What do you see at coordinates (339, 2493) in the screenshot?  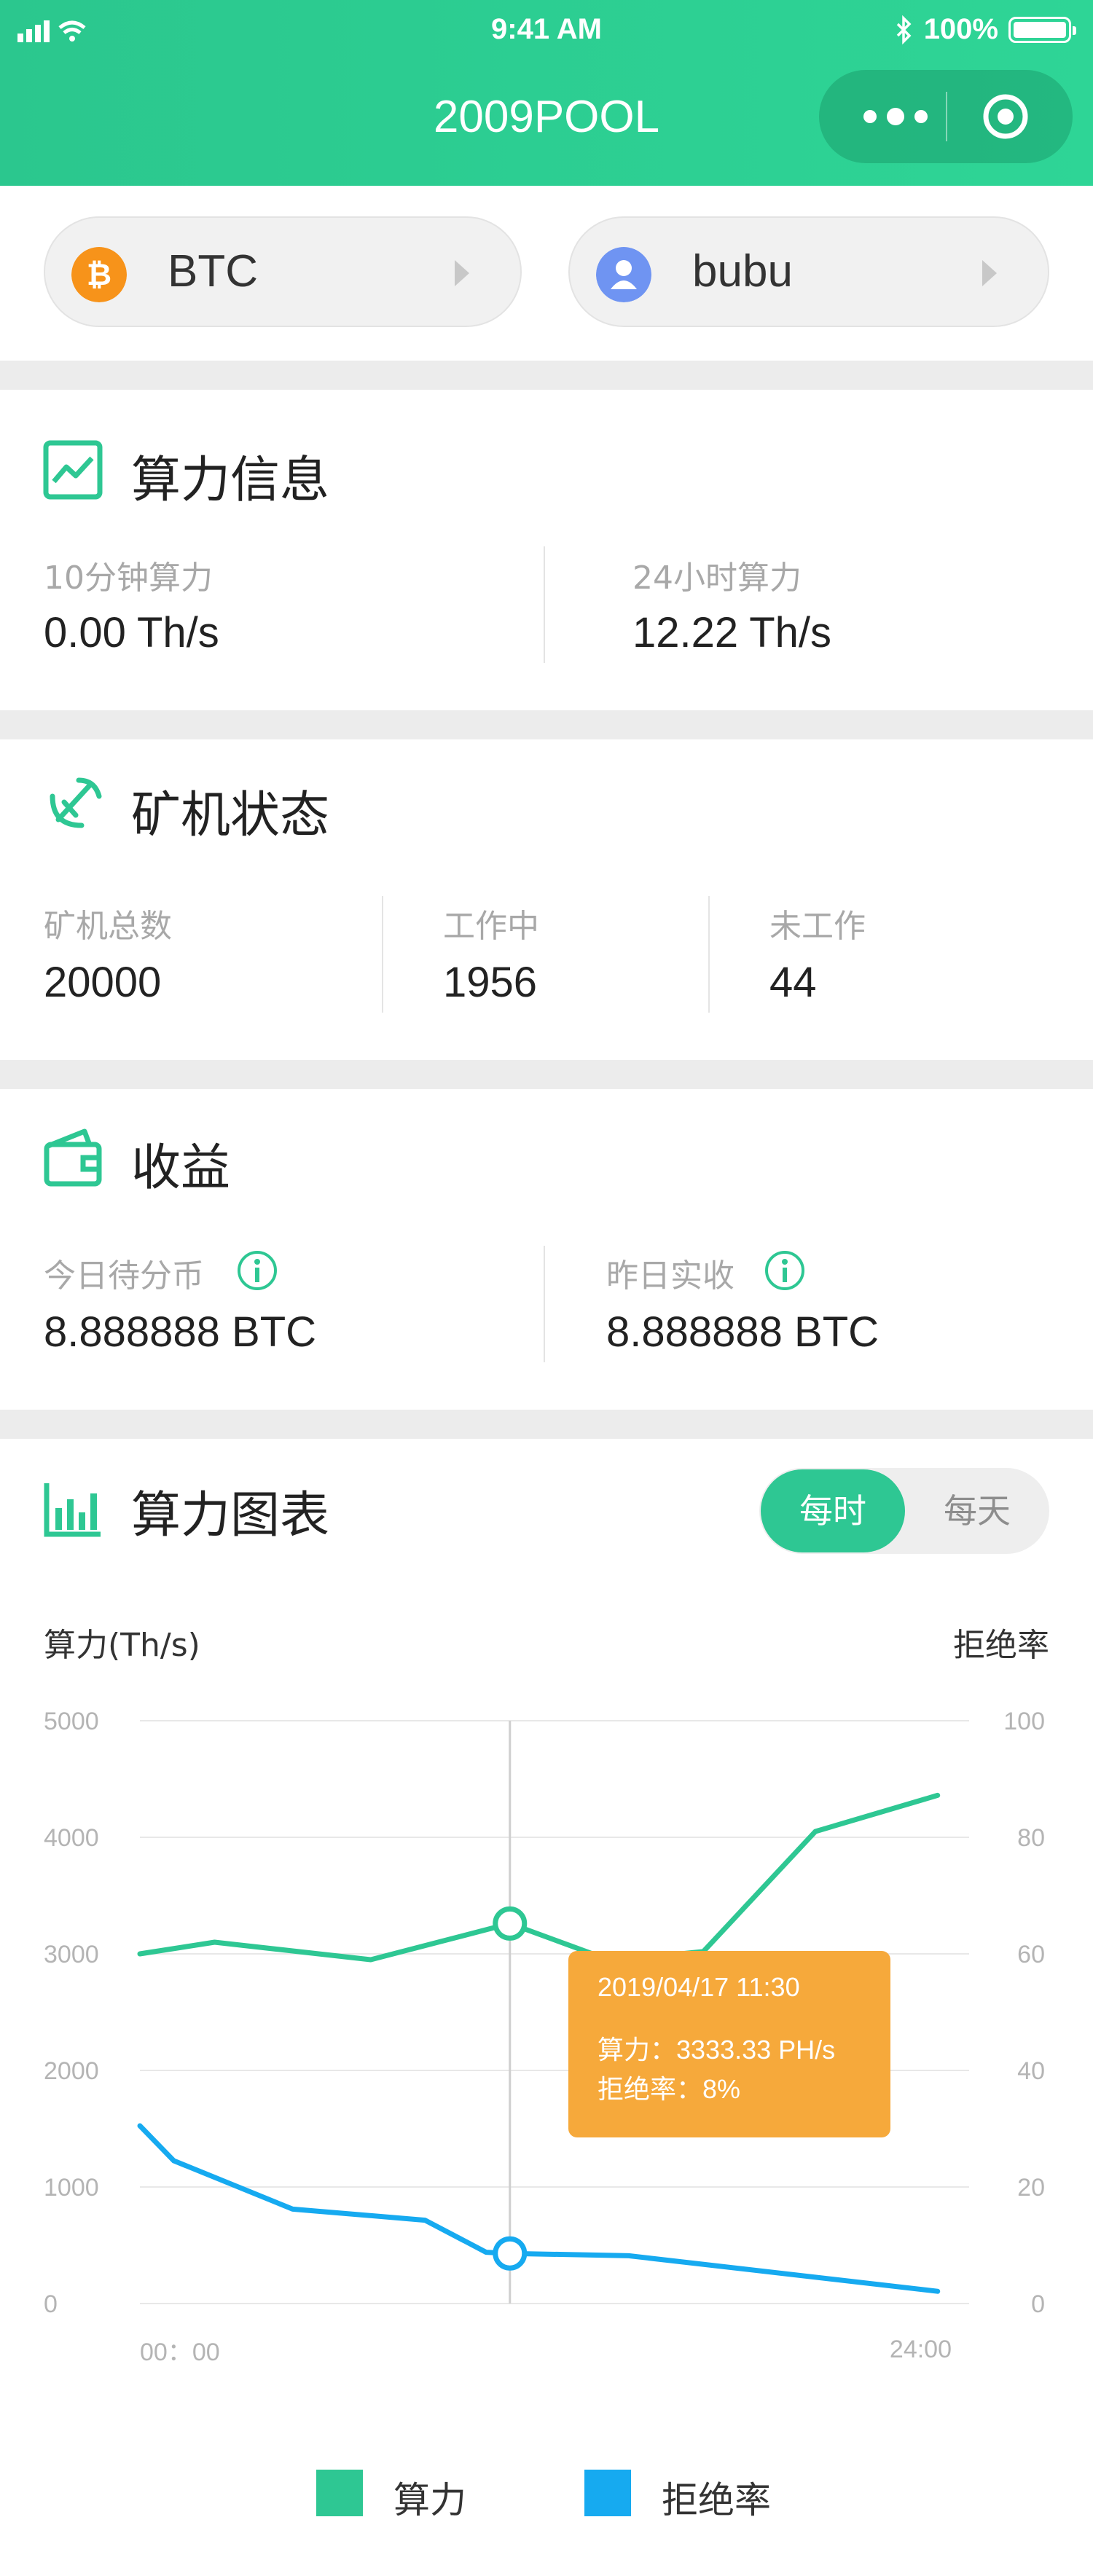 I see `legend-swatch-hashrate` at bounding box center [339, 2493].